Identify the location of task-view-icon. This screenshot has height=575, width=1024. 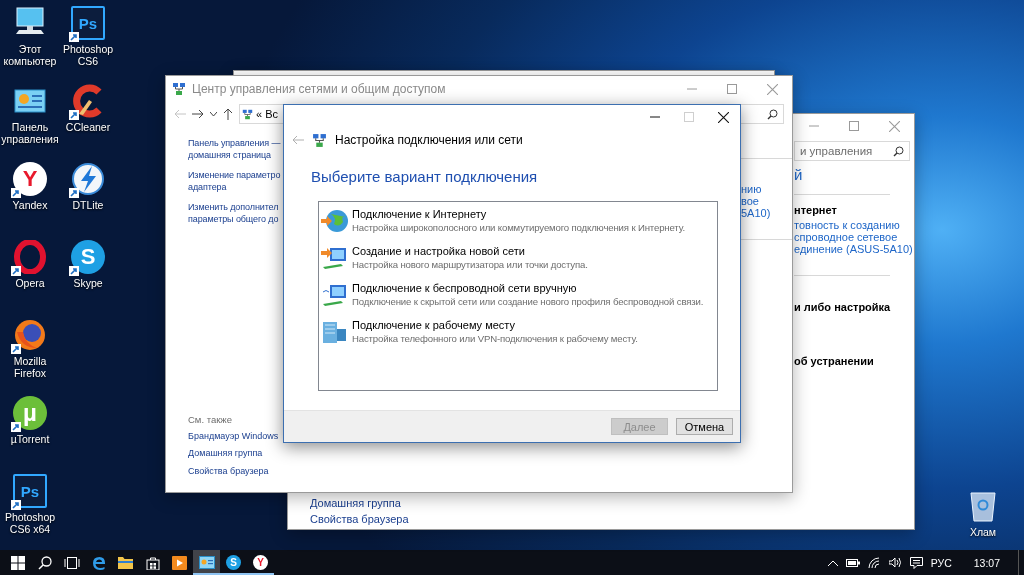
(71, 562).